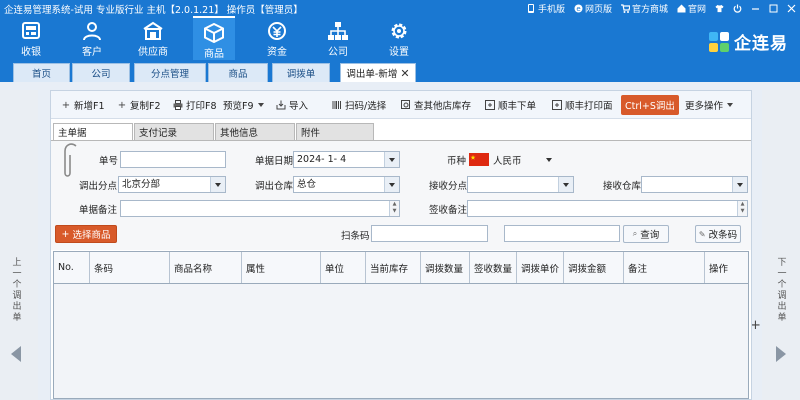  I want to click on sf-print-label: 顺丰打印面, so click(589, 106).